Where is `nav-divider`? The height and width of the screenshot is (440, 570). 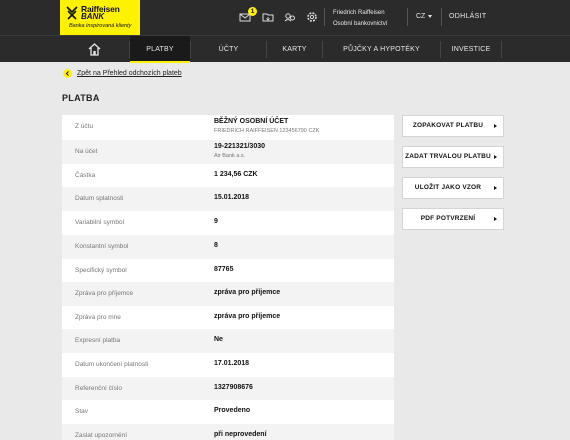
nav-divider is located at coordinates (501, 49).